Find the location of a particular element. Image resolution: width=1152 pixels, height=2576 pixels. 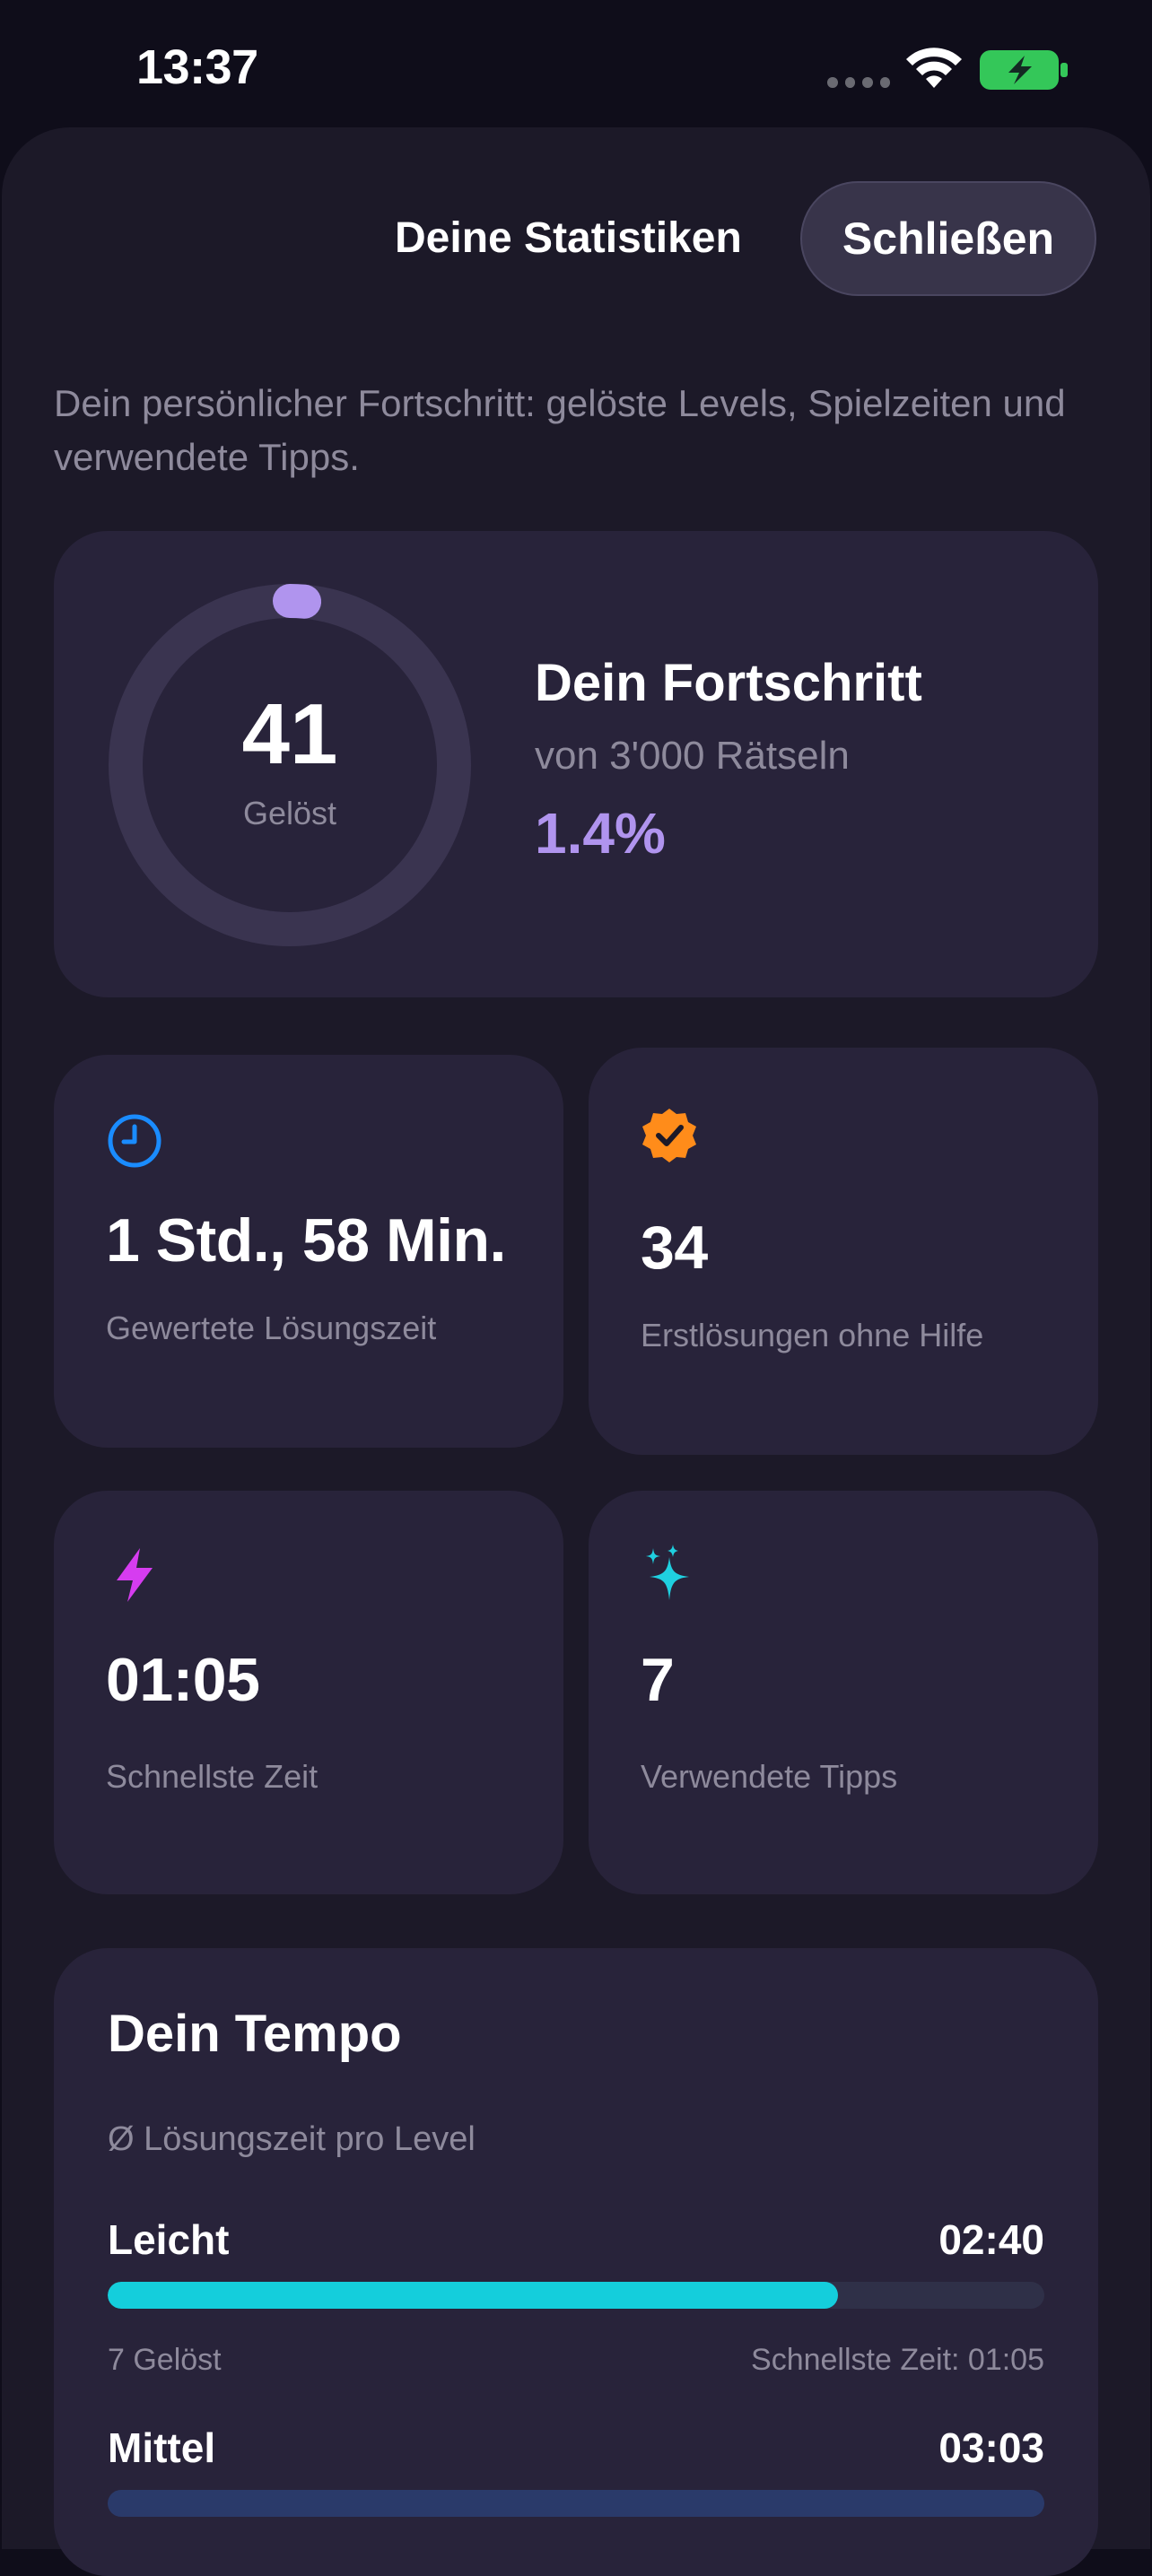

stat-value: 34 is located at coordinates (674, 1248).